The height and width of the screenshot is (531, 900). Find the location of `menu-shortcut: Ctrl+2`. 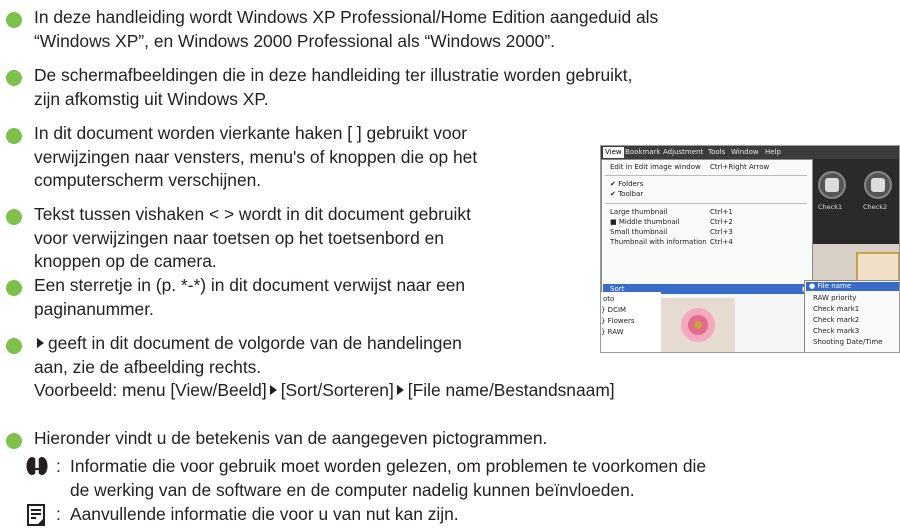

menu-shortcut: Ctrl+2 is located at coordinates (721, 222).